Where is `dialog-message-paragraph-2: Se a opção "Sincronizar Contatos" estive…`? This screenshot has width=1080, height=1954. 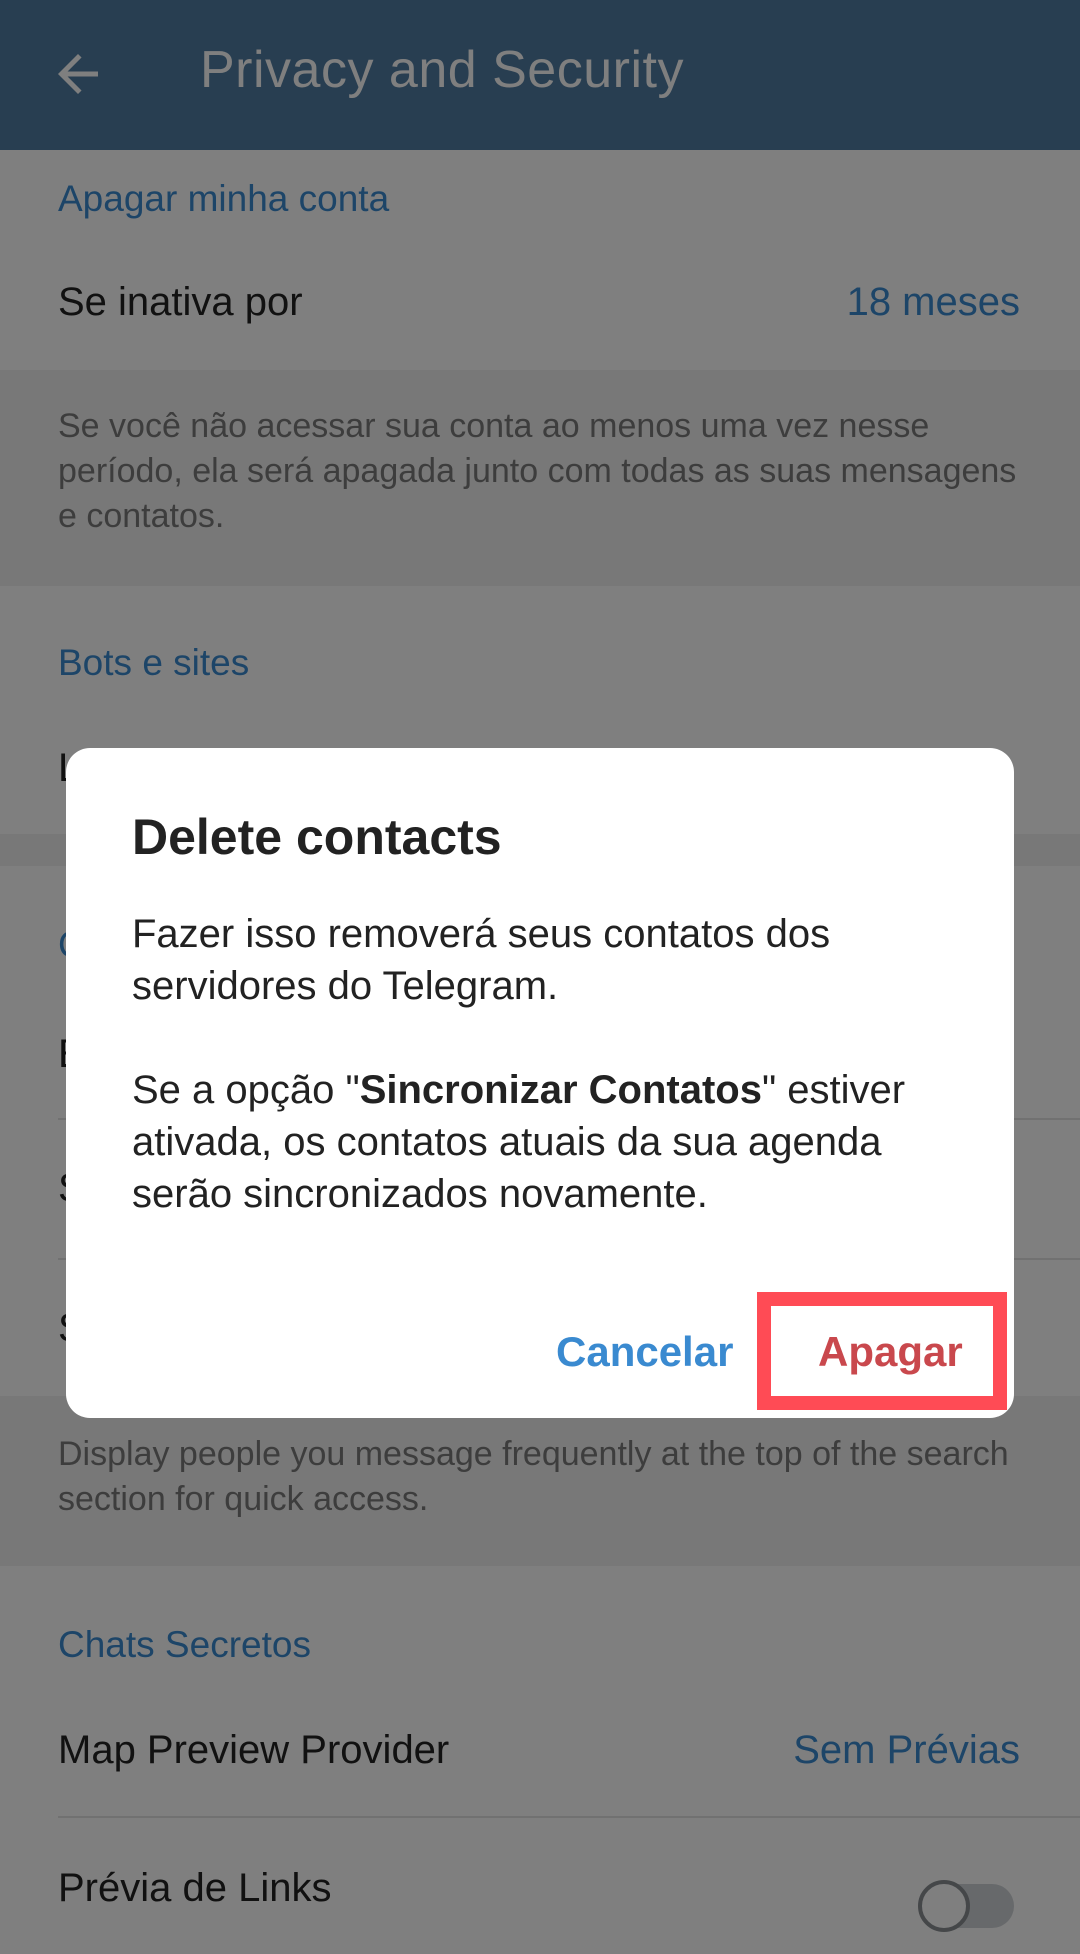 dialog-message-paragraph-2: Se a opção "Sincronizar Contatos" estive… is located at coordinates (547, 1142).